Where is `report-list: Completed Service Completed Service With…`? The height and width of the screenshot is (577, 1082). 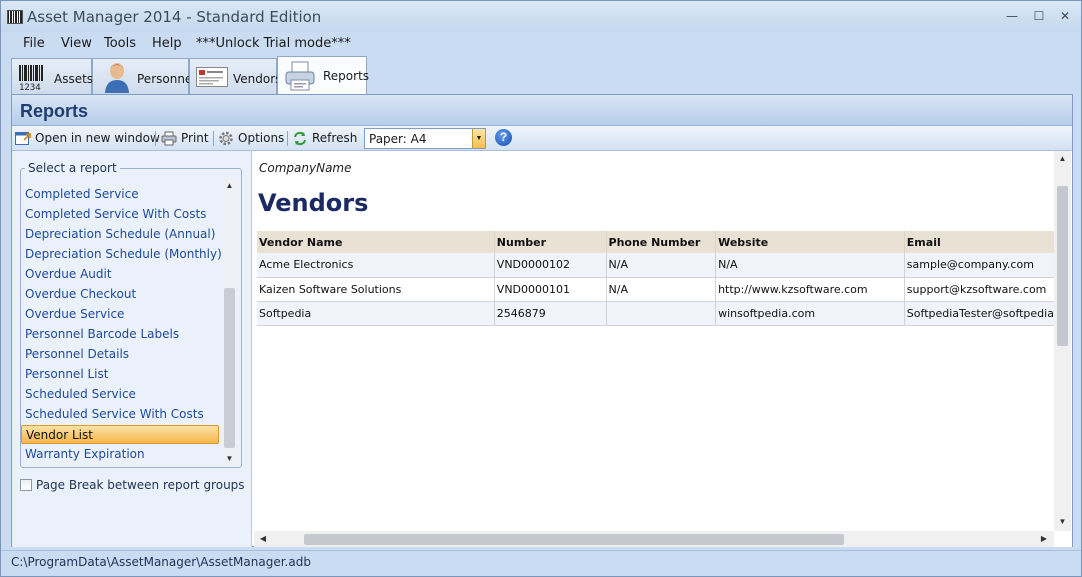 report-list: Completed Service Completed Service With… is located at coordinates (121, 323).